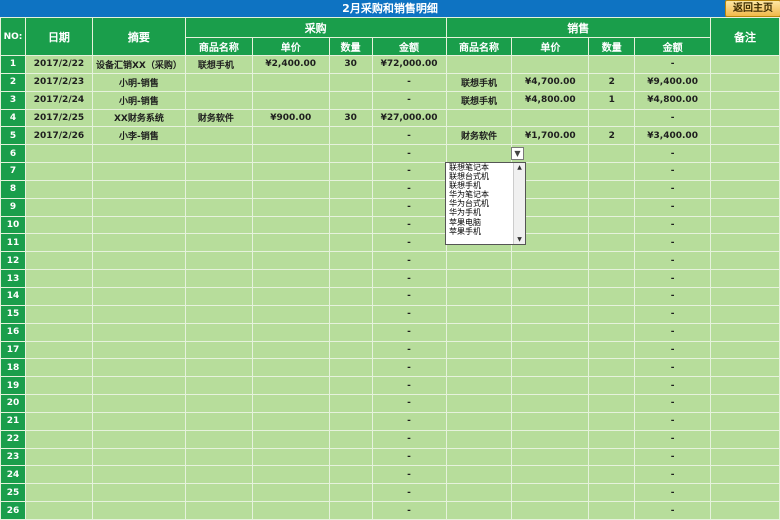 The width and height of the screenshot is (780, 520). Describe the element at coordinates (550, 82) in the screenshot. I see `sales-unit-price-cell: ¥4,700.00` at that location.